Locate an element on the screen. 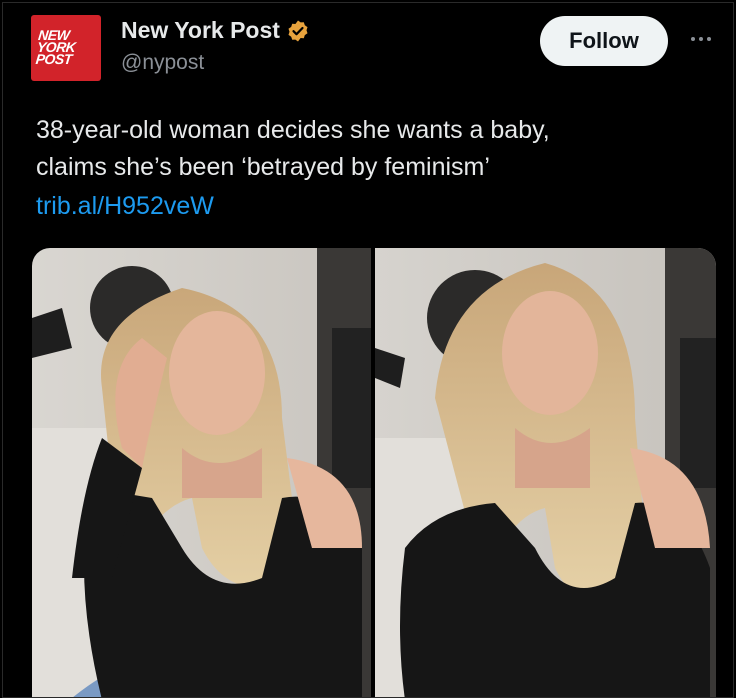  avatar: New York Post is located at coordinates (66, 48).